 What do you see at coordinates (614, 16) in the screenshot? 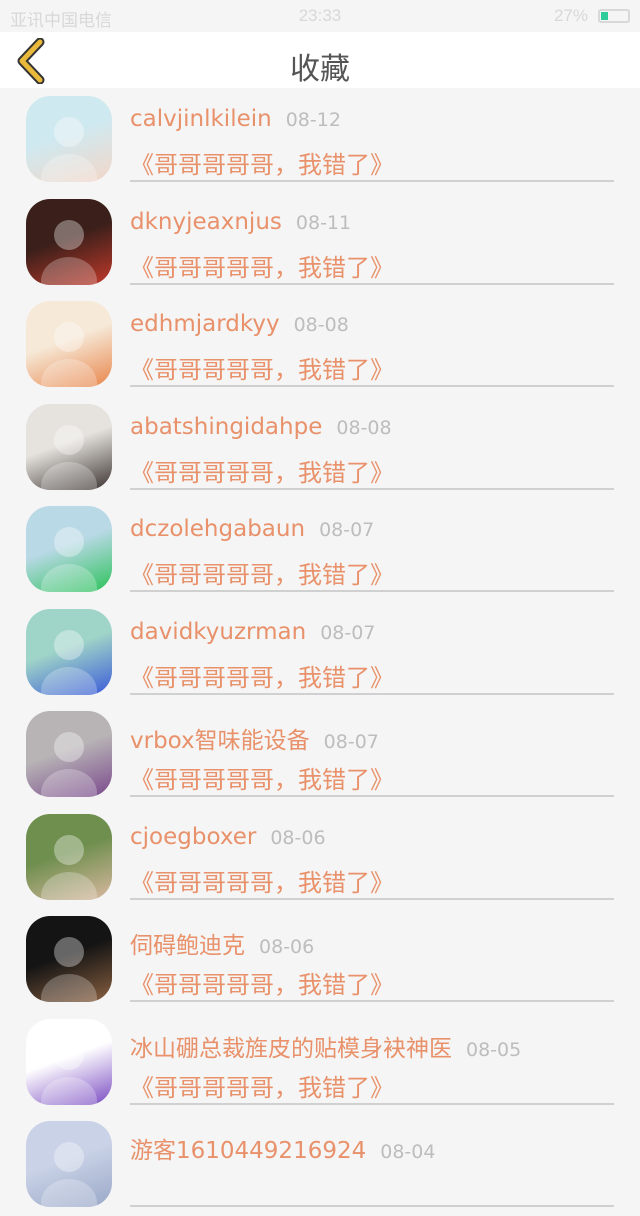
I see `battery-icon` at bounding box center [614, 16].